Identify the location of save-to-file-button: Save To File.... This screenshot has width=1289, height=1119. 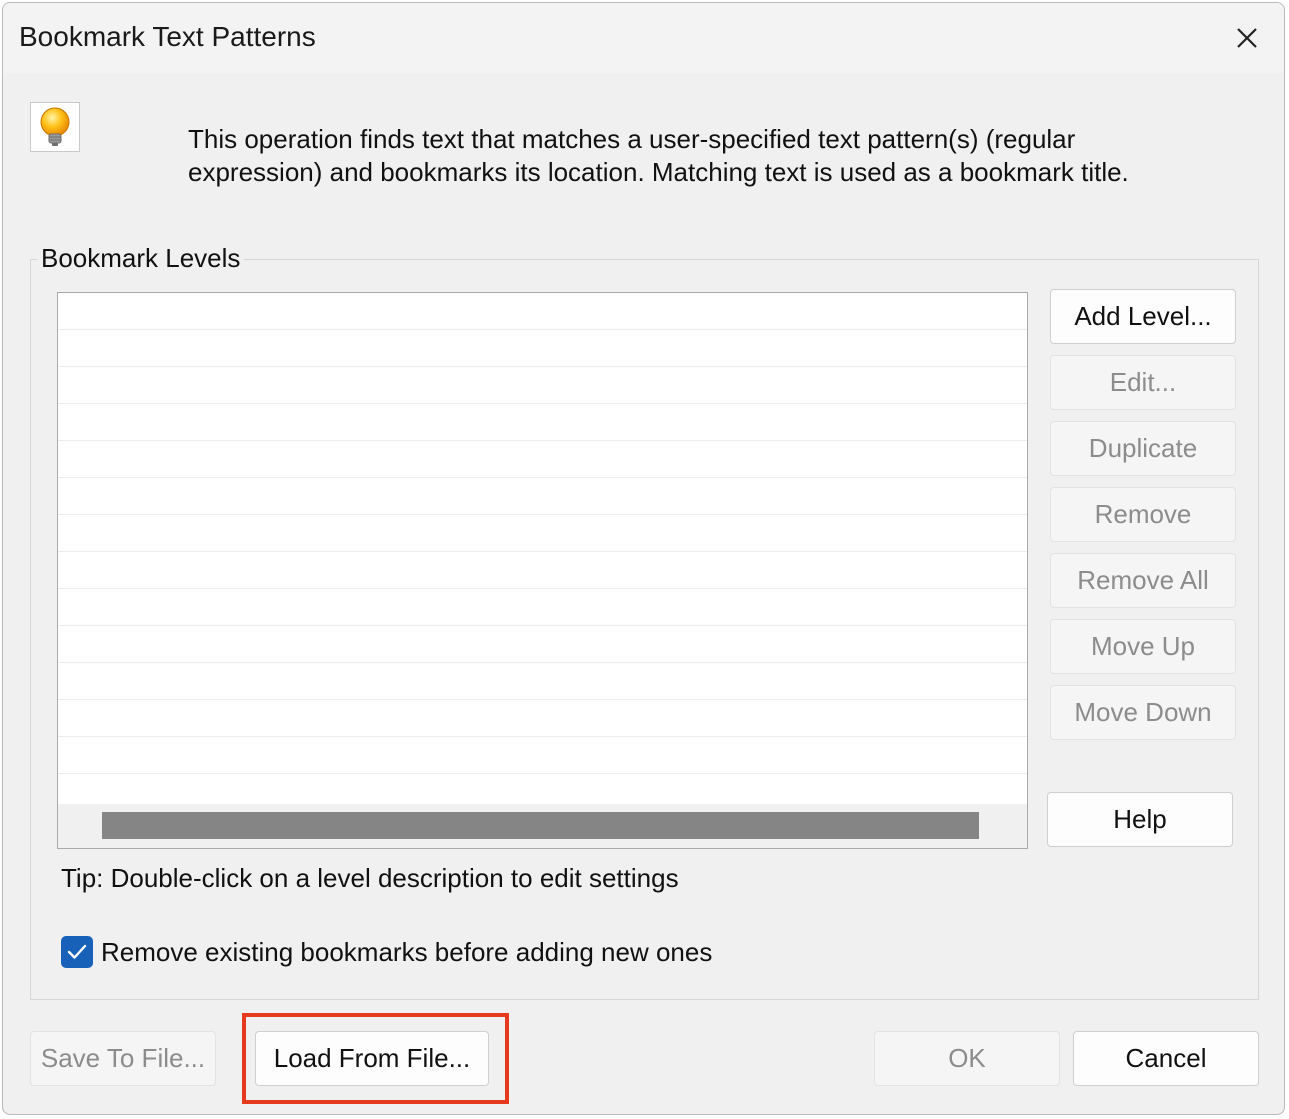
(123, 1058).